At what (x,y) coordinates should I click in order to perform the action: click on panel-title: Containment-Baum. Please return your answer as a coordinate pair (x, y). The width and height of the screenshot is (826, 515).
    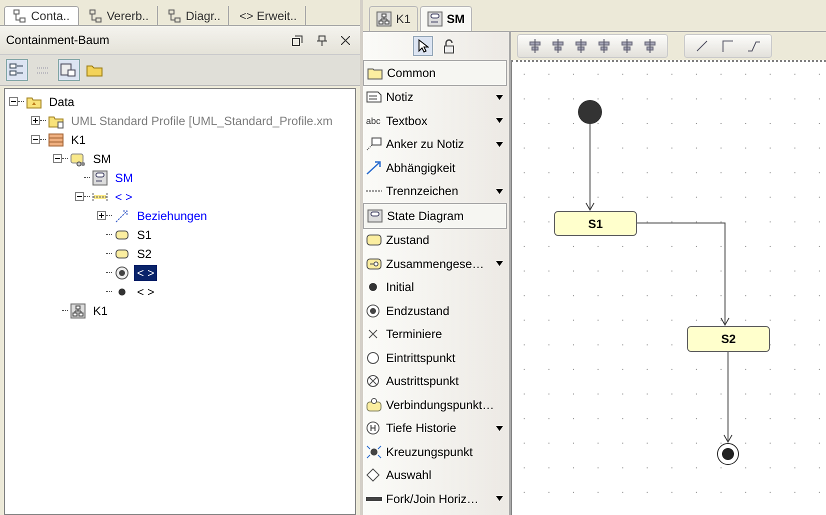
    Looking at the image, I should click on (58, 40).